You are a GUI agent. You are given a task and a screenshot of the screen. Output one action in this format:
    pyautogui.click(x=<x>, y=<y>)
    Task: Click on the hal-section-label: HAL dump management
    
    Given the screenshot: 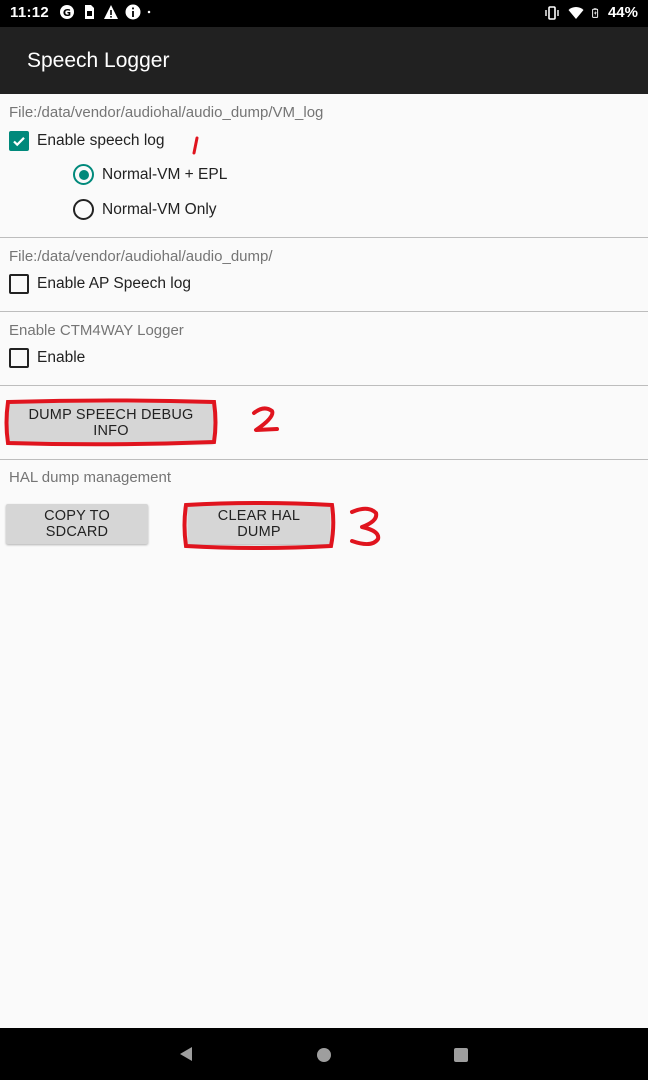 What is the action you would take?
    pyautogui.click(x=90, y=477)
    